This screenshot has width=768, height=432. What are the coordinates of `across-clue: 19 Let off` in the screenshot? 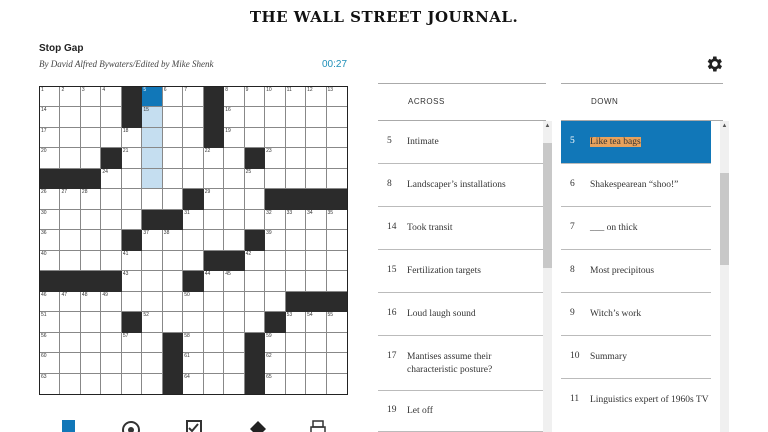 It's located at (460, 411).